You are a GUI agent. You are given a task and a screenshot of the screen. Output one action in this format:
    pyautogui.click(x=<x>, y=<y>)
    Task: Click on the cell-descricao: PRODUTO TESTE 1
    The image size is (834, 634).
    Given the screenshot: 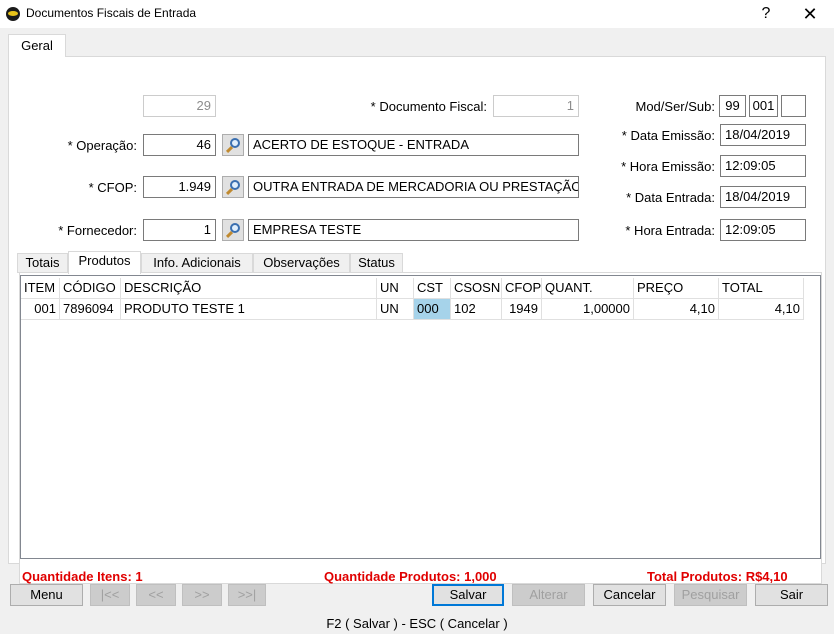 What is the action you would take?
    pyautogui.click(x=249, y=309)
    